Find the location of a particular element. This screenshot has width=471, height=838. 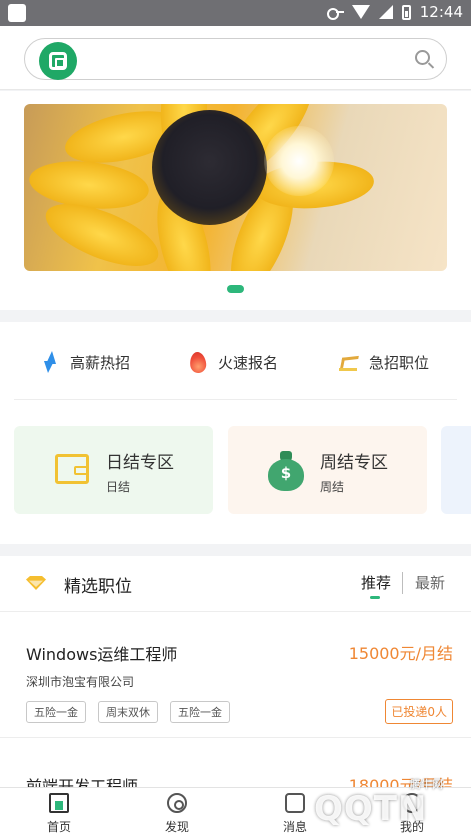

search-input is located at coordinates (235, 59).